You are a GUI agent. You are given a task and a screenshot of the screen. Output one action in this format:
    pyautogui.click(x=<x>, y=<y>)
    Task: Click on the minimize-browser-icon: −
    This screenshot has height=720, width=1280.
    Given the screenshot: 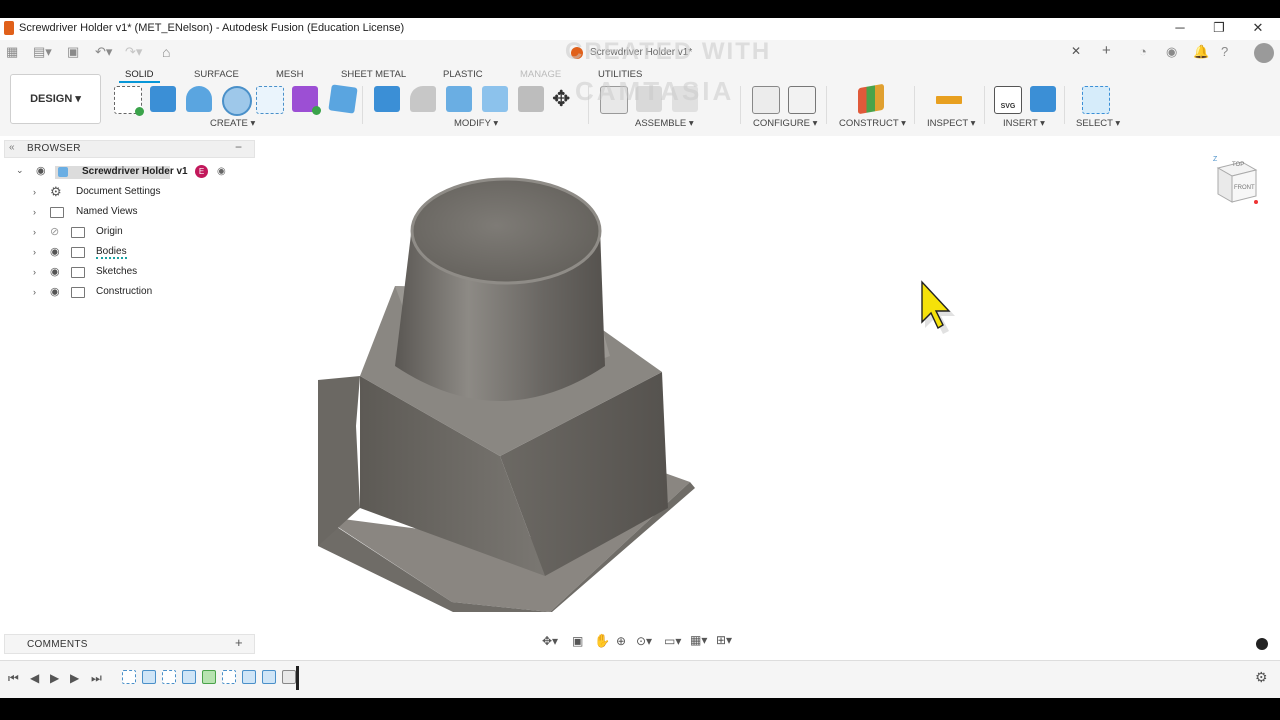 What is the action you would take?
    pyautogui.click(x=238, y=147)
    